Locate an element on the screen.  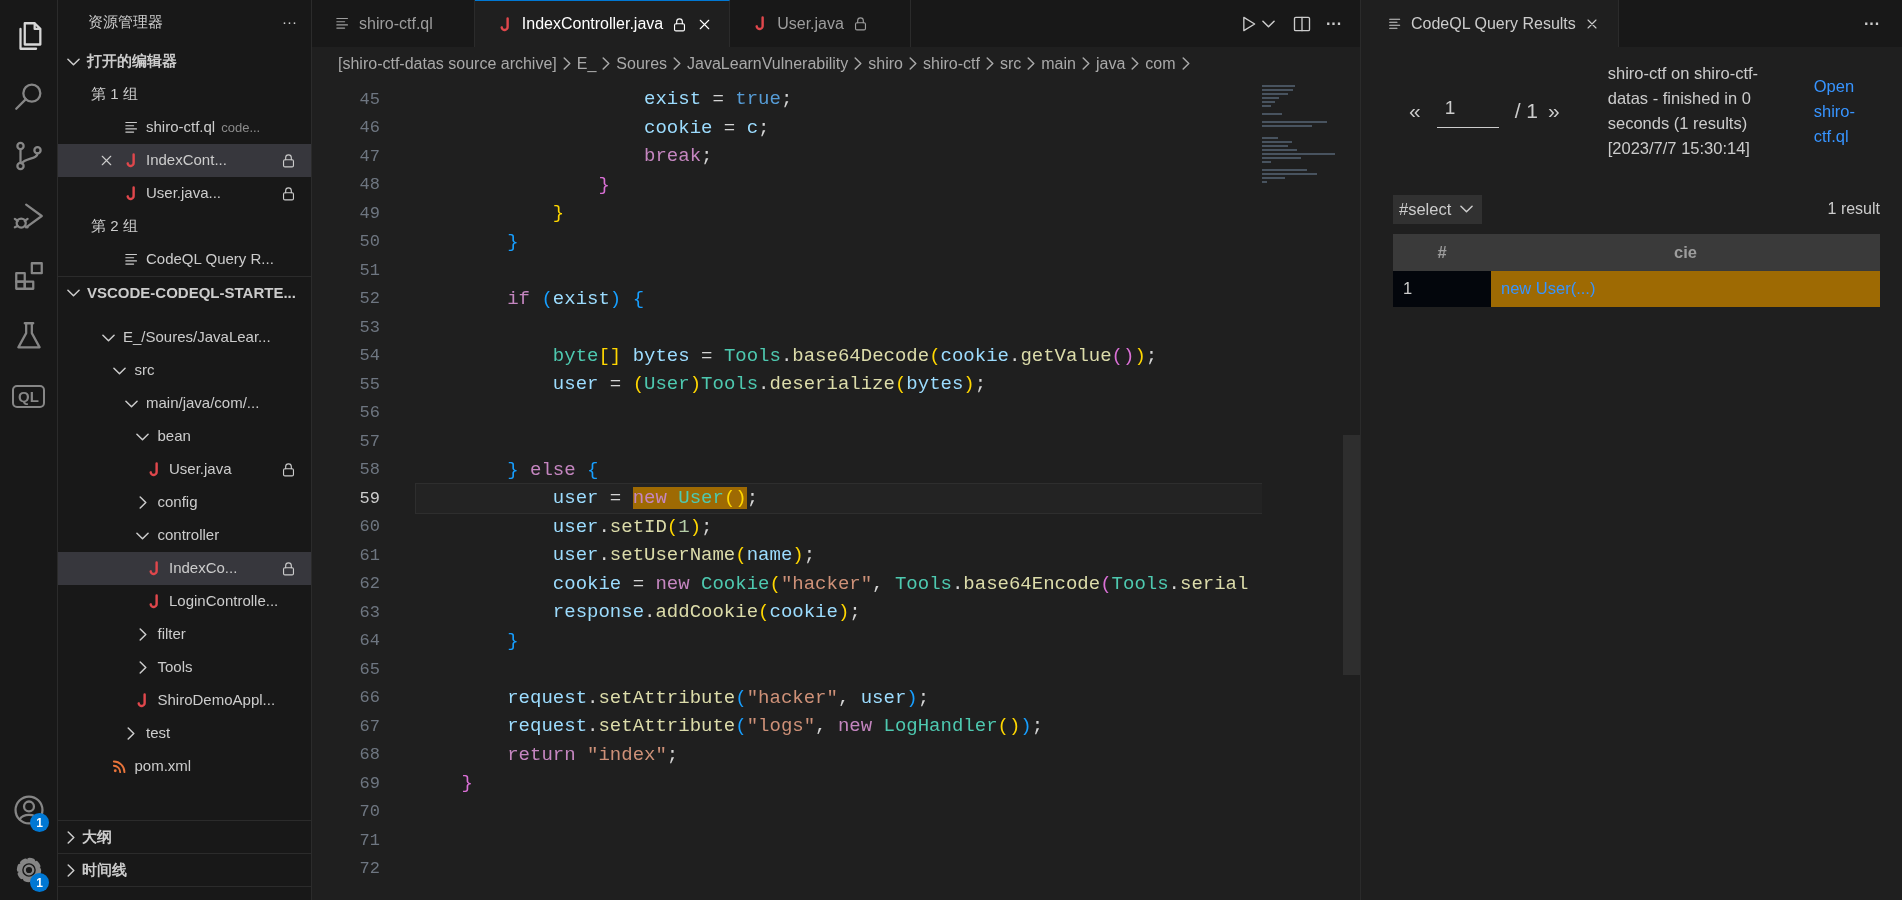
account-icon: 1 is located at coordinates (28, 810).